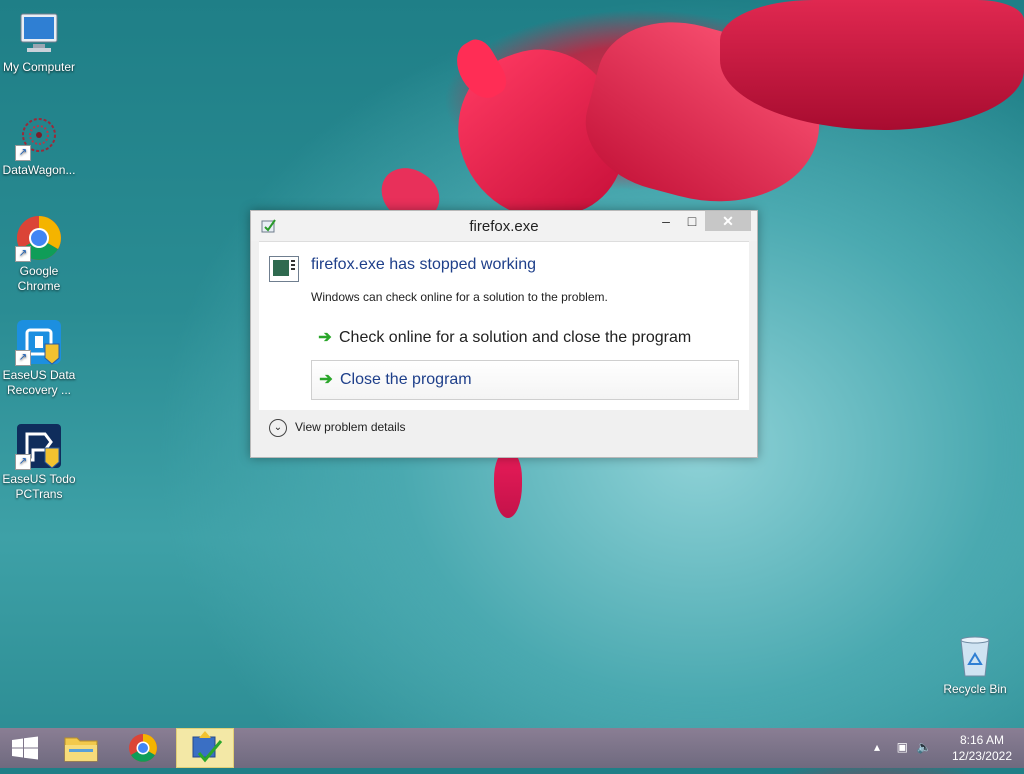 The image size is (1024, 774). Describe the element at coordinates (424, 264) in the screenshot. I see `error-heading: firefox.exe has stopped working` at that location.